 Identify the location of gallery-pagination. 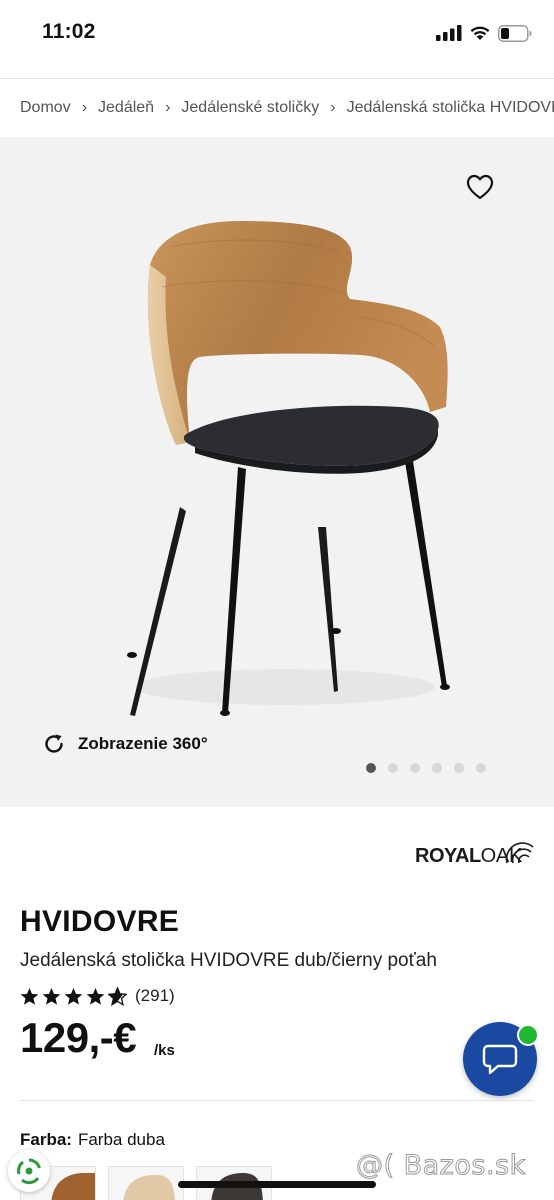
(426, 768).